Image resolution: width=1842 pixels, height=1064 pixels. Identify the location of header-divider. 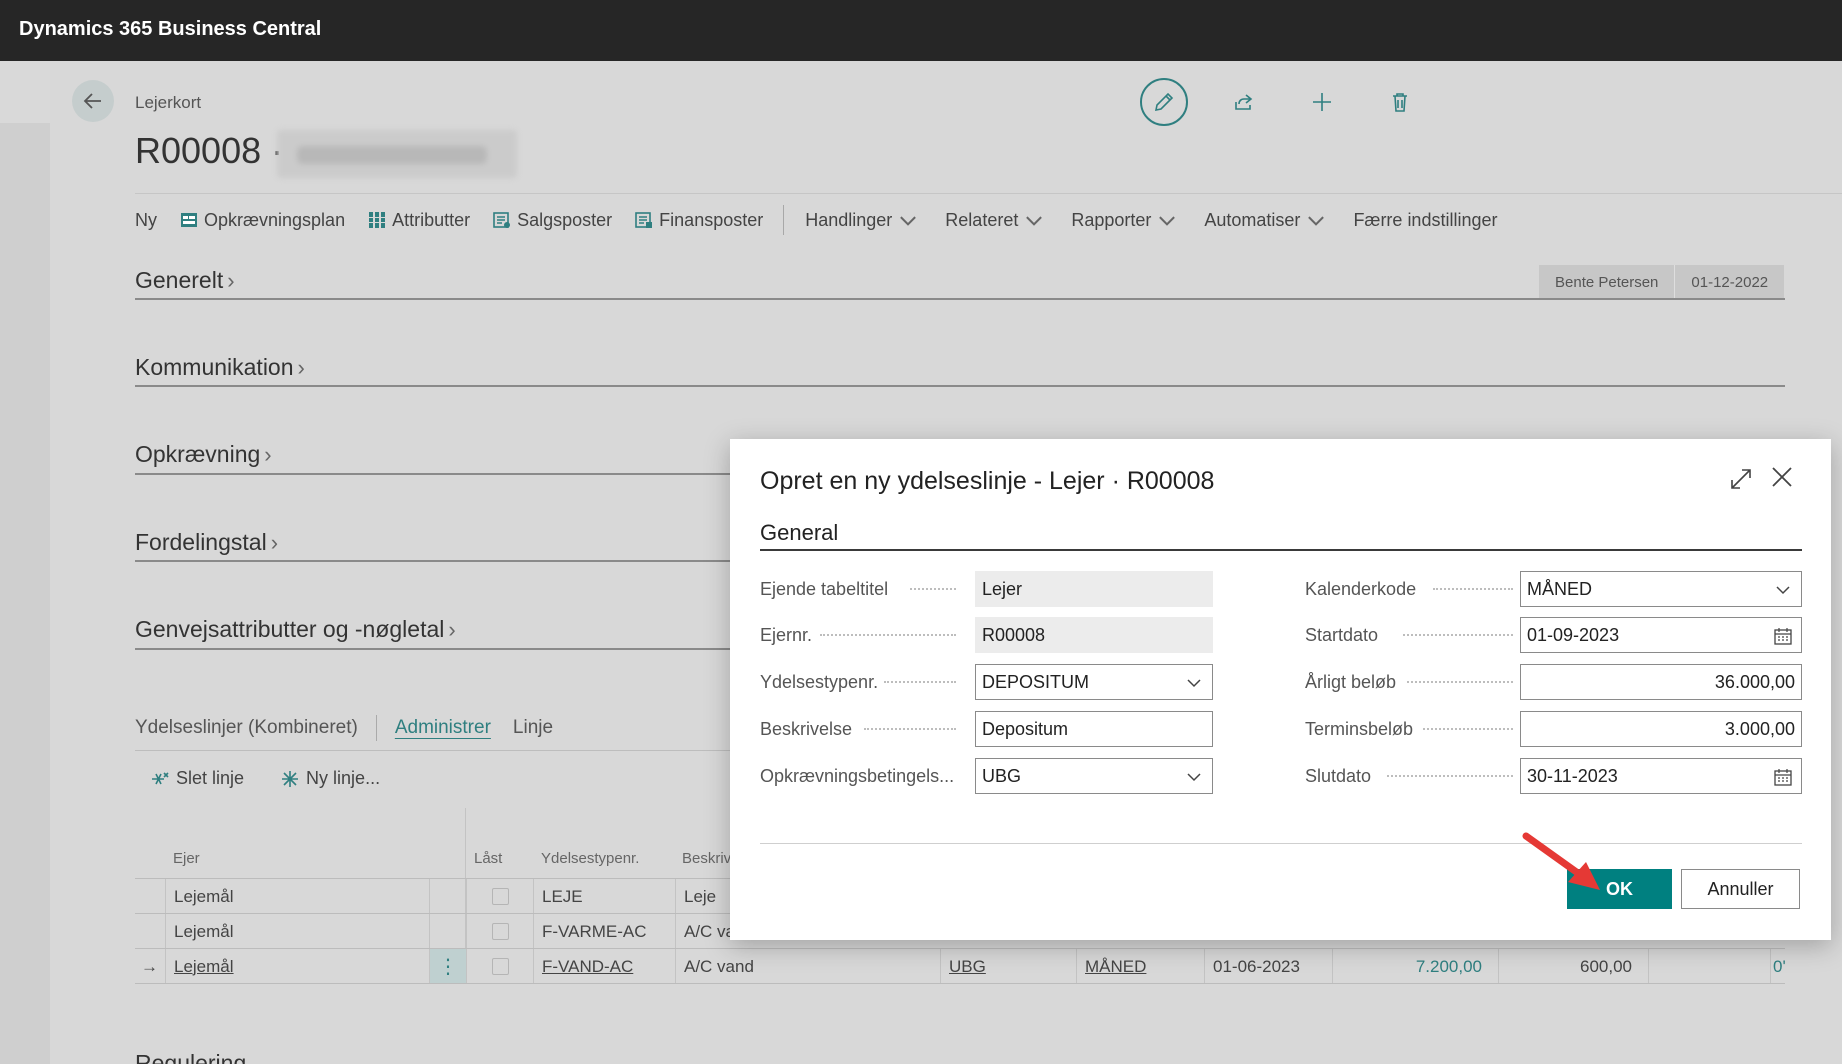
(988, 193).